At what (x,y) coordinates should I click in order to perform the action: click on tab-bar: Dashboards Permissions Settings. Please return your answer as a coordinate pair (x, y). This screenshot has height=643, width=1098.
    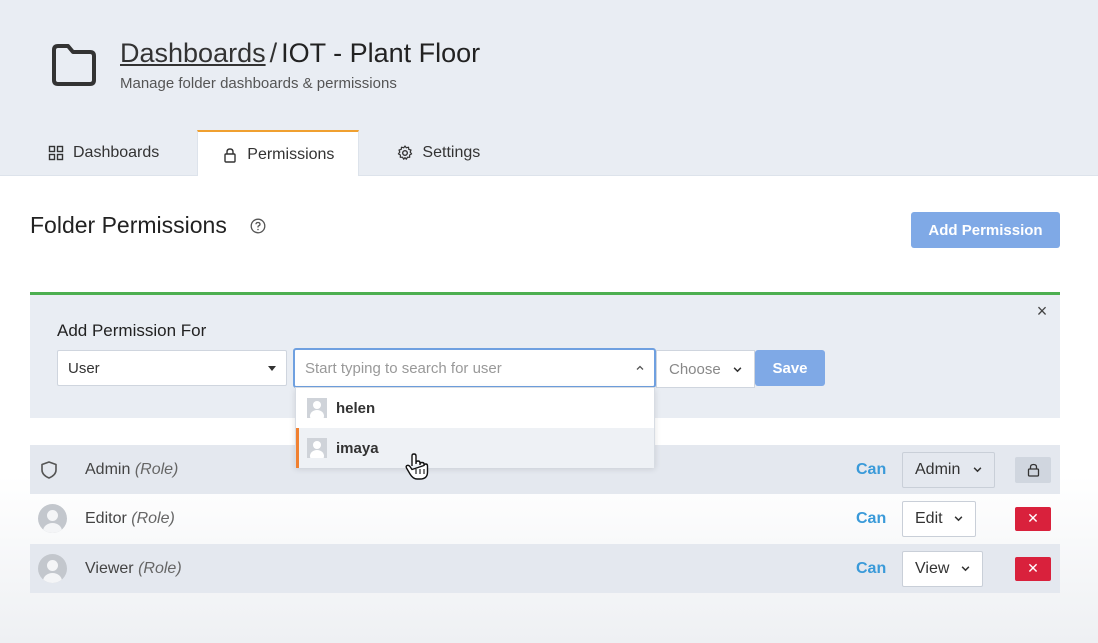
    Looking at the image, I should click on (264, 153).